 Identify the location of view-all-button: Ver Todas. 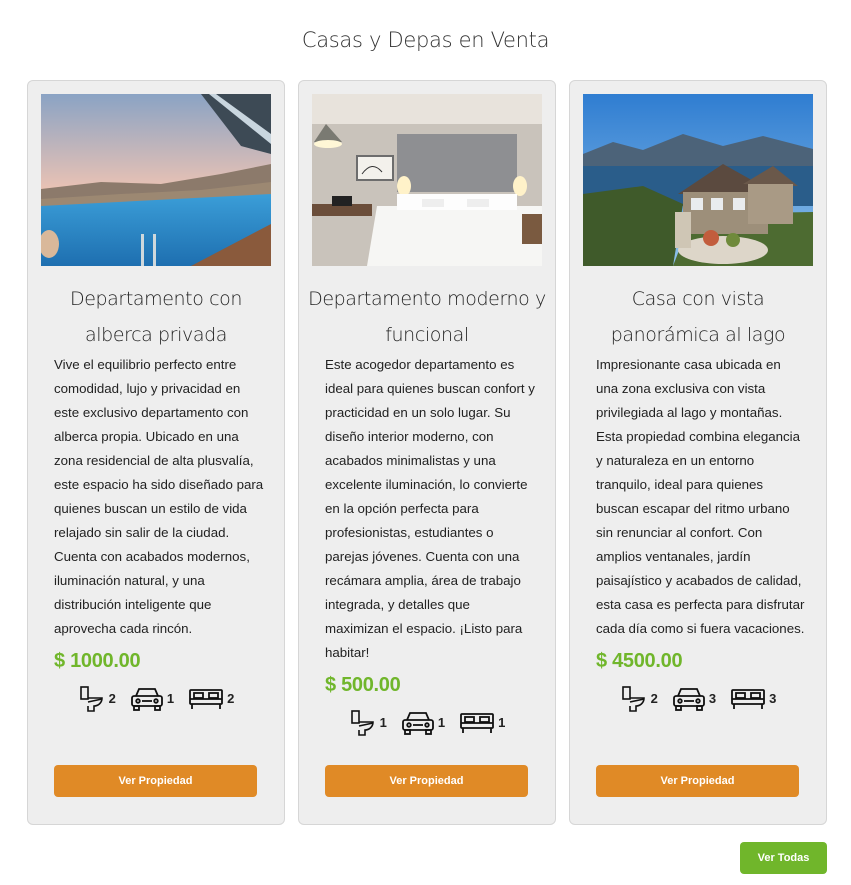
(783, 858).